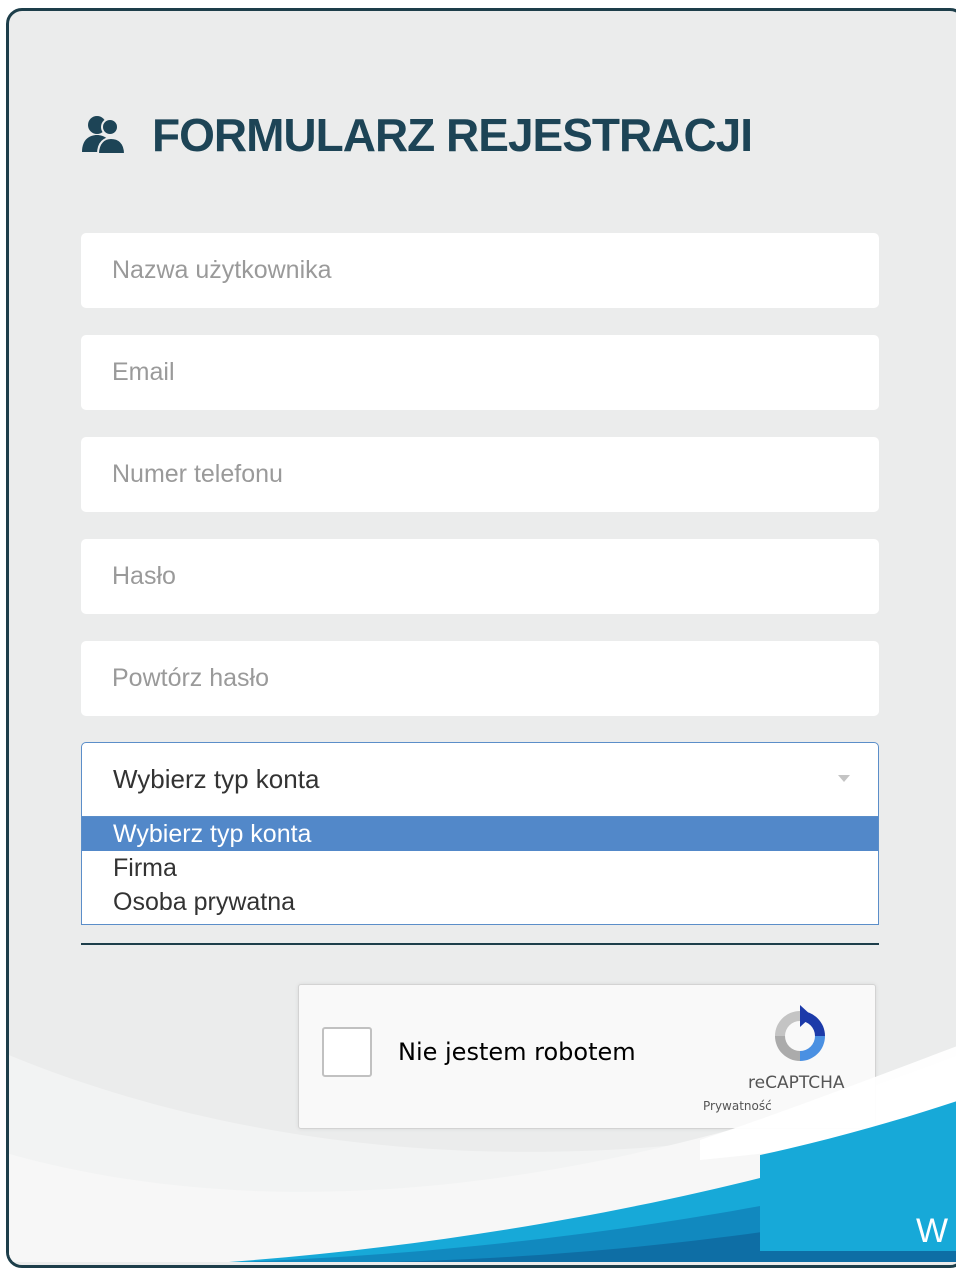  Describe the element at coordinates (480, 779) in the screenshot. I see `account-type-select: Wybierz typ konta` at that location.